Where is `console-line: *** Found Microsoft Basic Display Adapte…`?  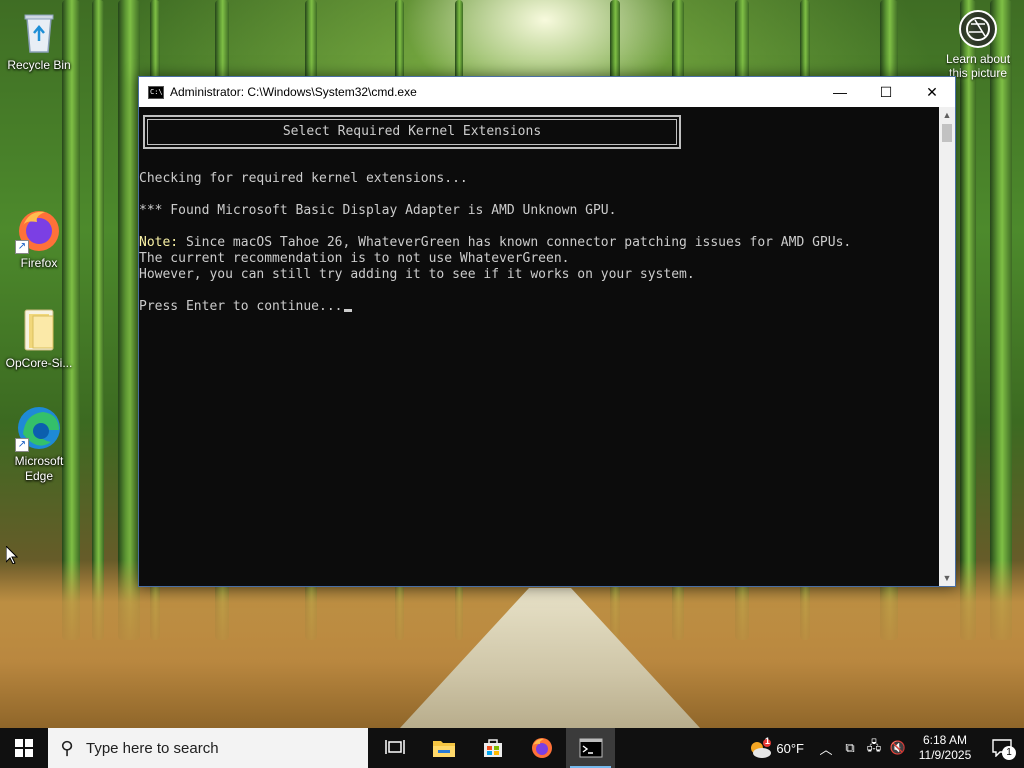 console-line: *** Found Microsoft Basic Display Adapte… is located at coordinates (378, 210).